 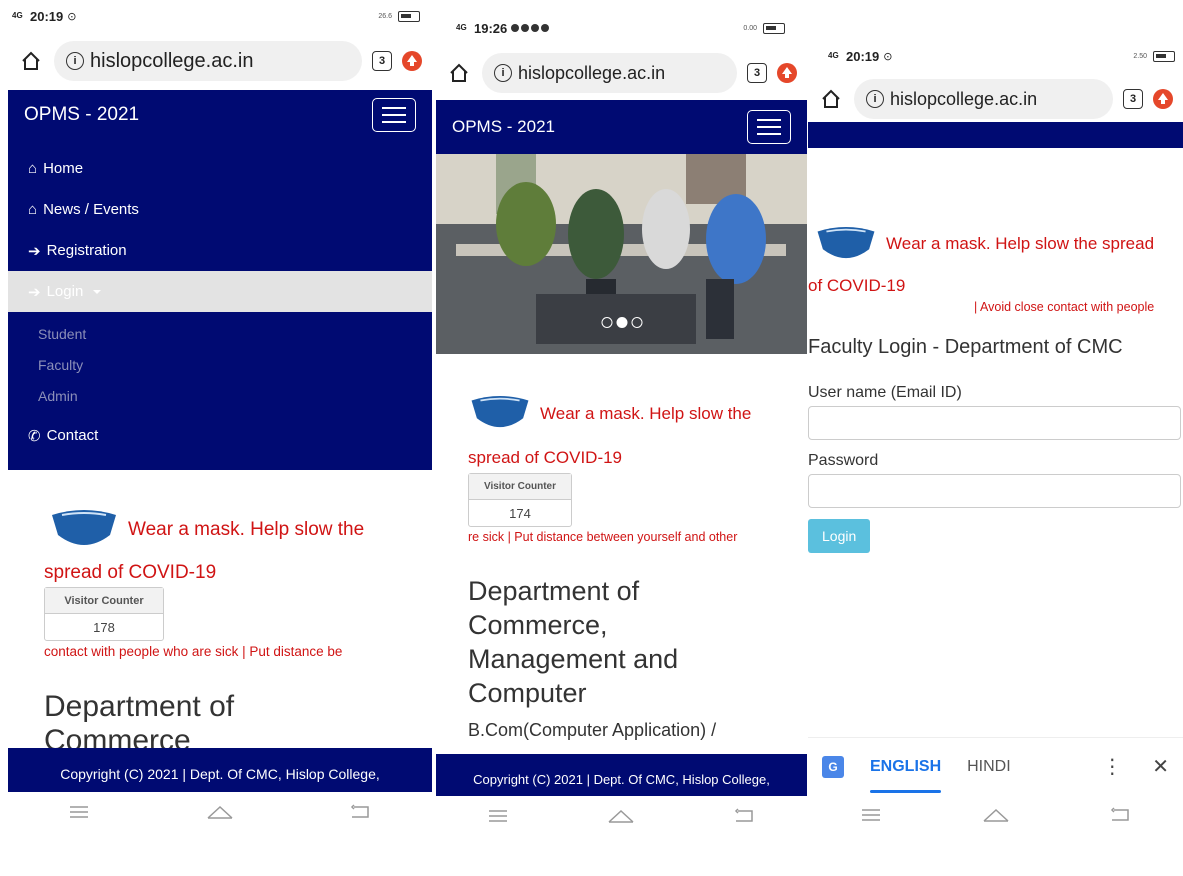 What do you see at coordinates (843, 460) in the screenshot?
I see `password-label: Password` at bounding box center [843, 460].